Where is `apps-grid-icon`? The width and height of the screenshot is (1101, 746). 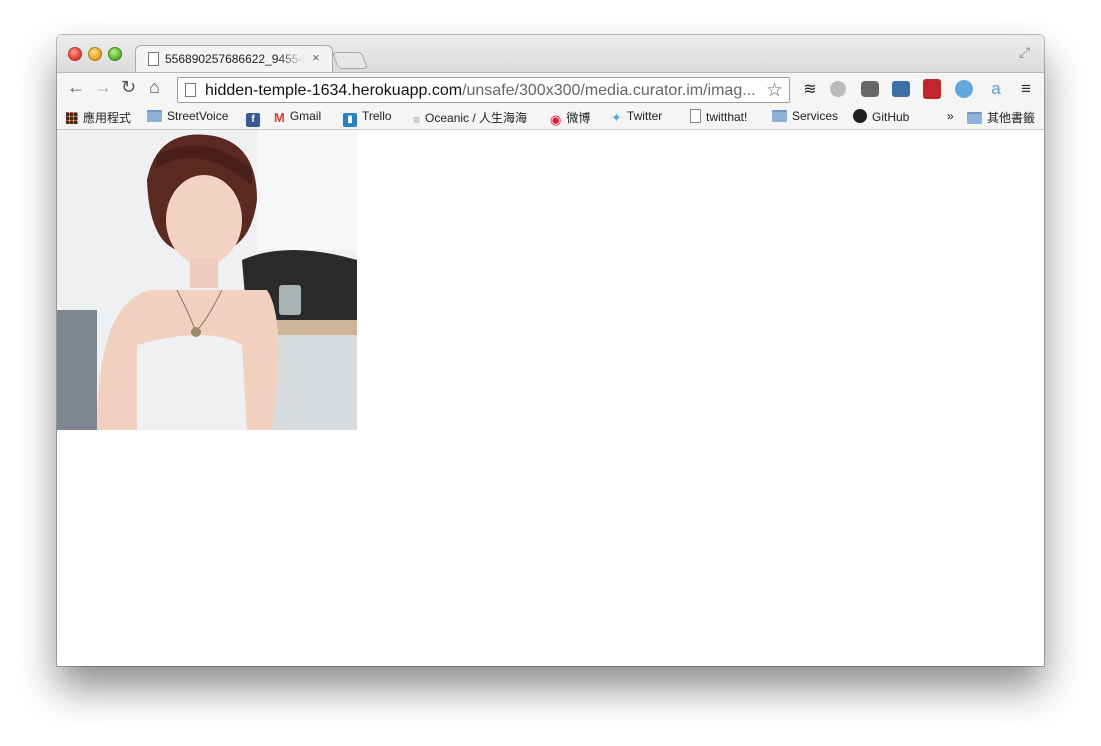
apps-grid-icon is located at coordinates (72, 118).